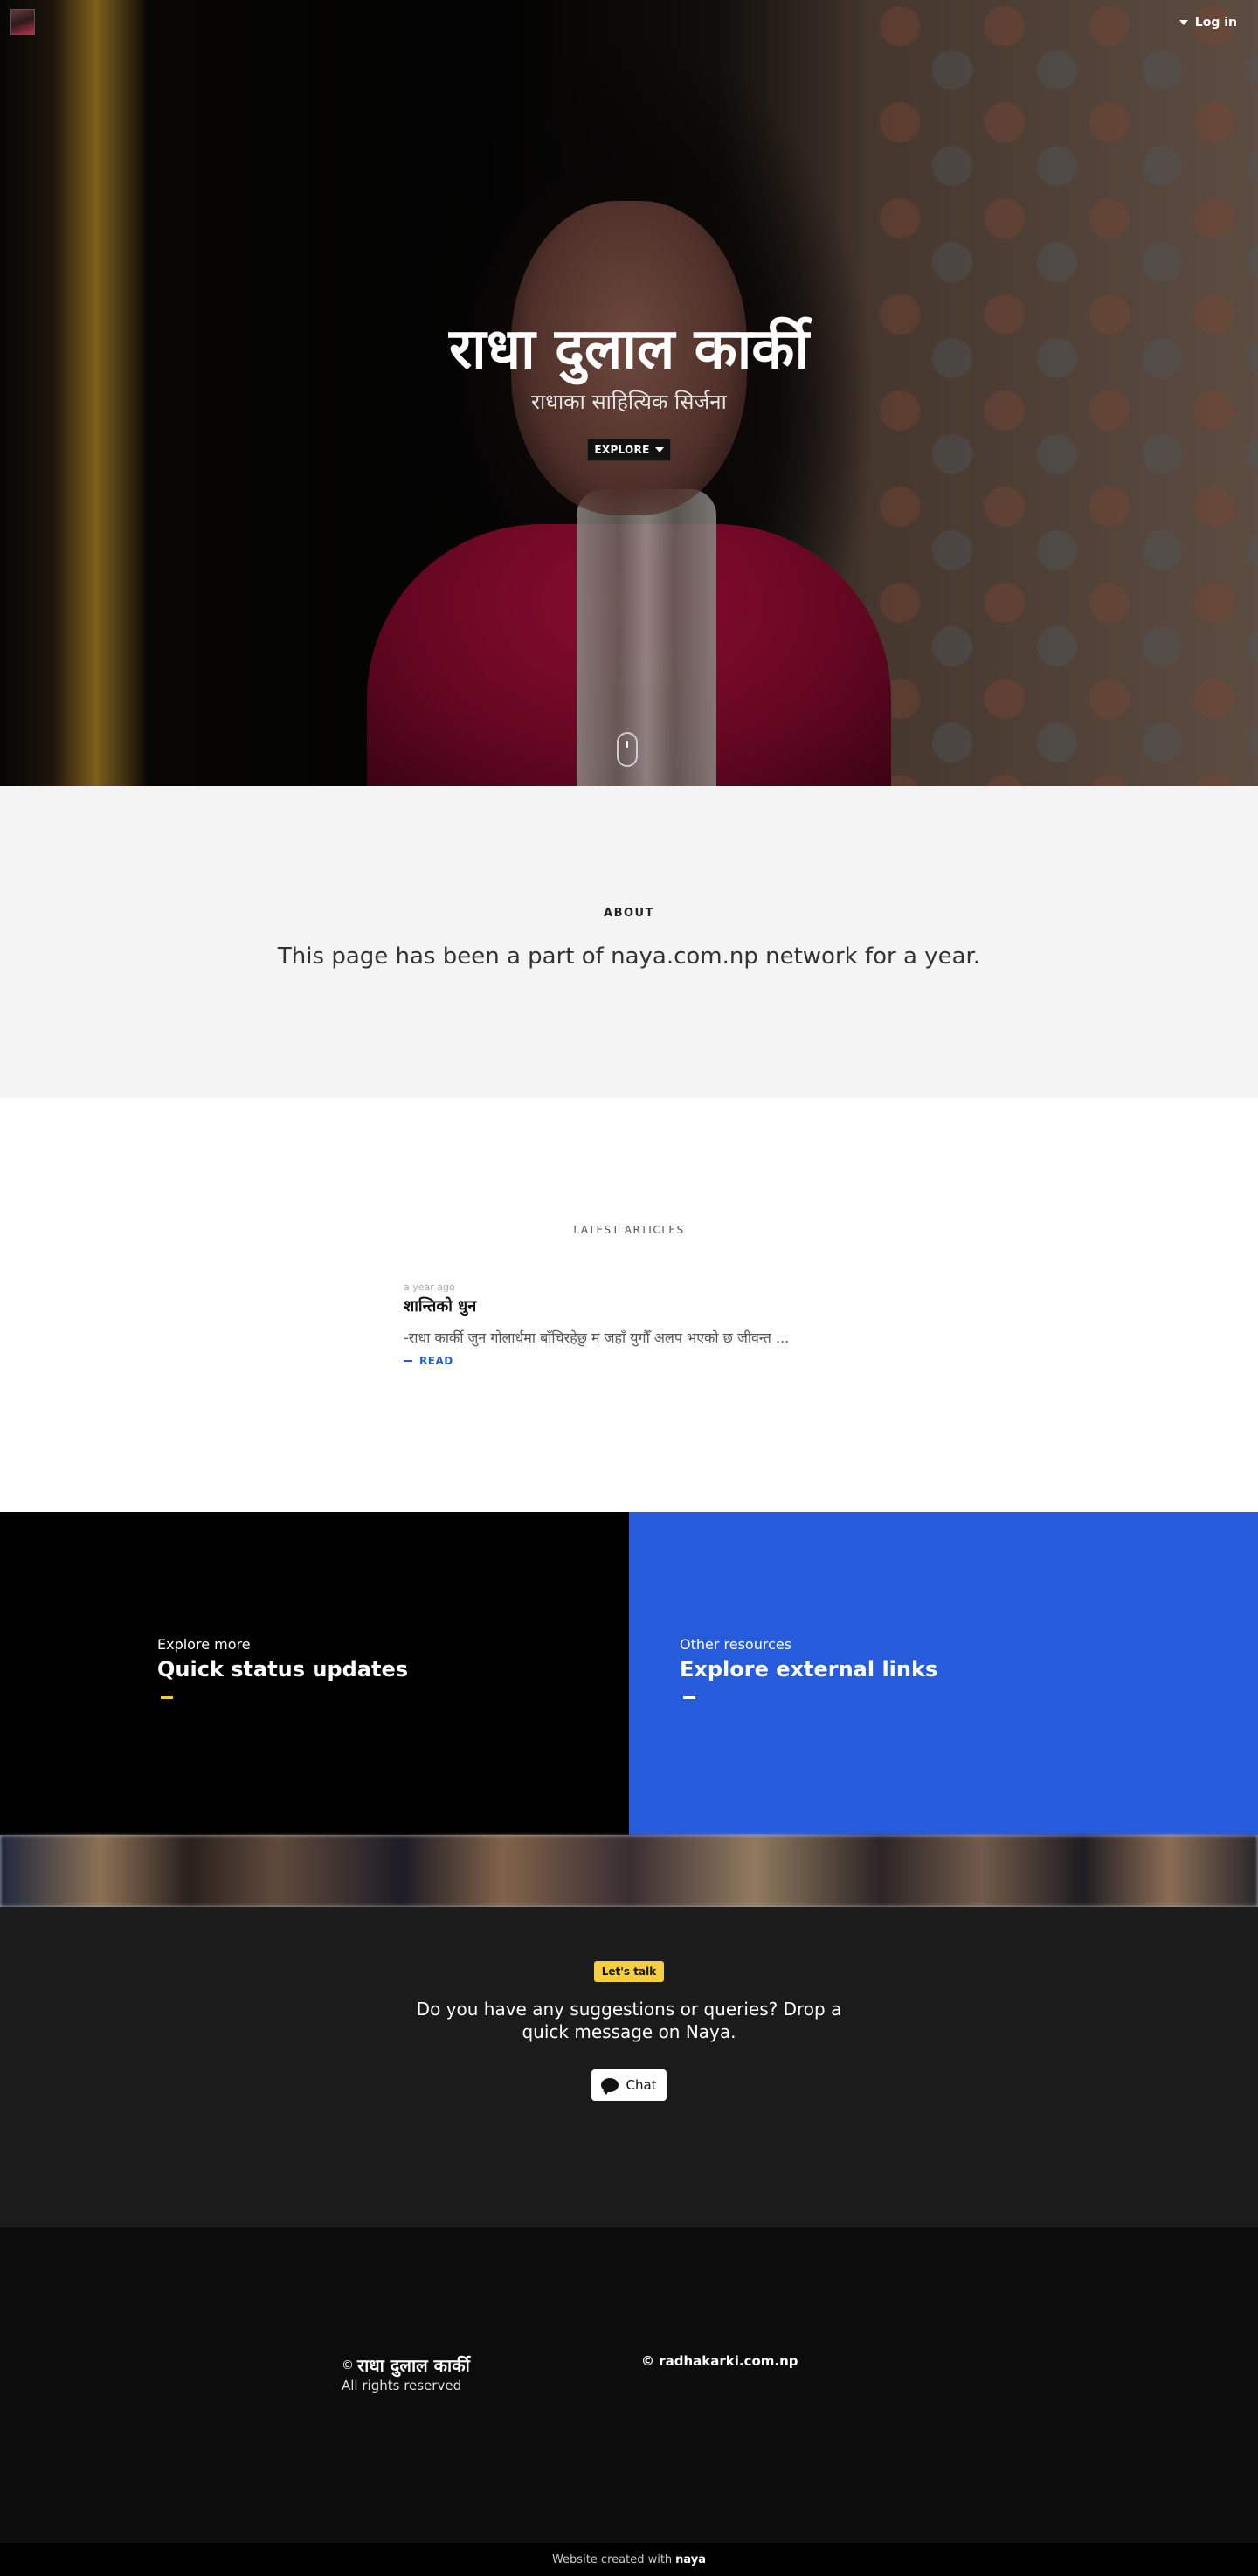 The image size is (1258, 2576). What do you see at coordinates (736, 1644) in the screenshot?
I see `tile-kicker: Other resources` at bounding box center [736, 1644].